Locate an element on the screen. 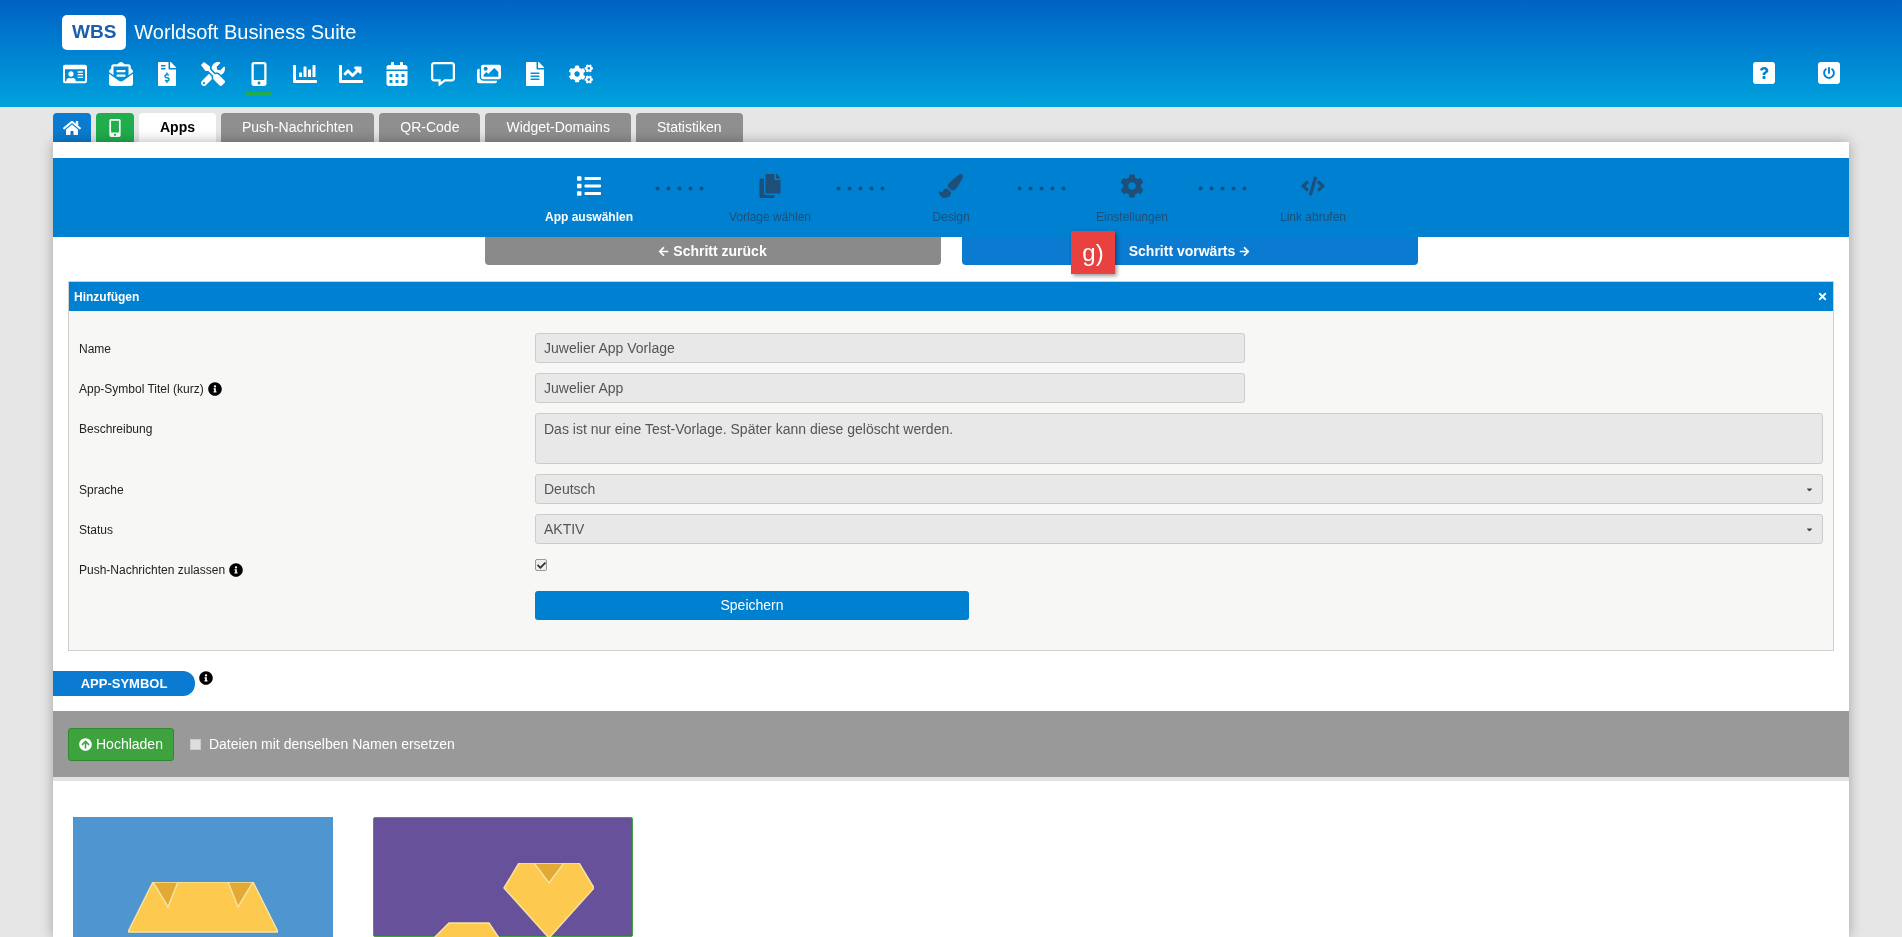 This screenshot has width=1902, height=937. gear-icon is located at coordinates (1132, 186).